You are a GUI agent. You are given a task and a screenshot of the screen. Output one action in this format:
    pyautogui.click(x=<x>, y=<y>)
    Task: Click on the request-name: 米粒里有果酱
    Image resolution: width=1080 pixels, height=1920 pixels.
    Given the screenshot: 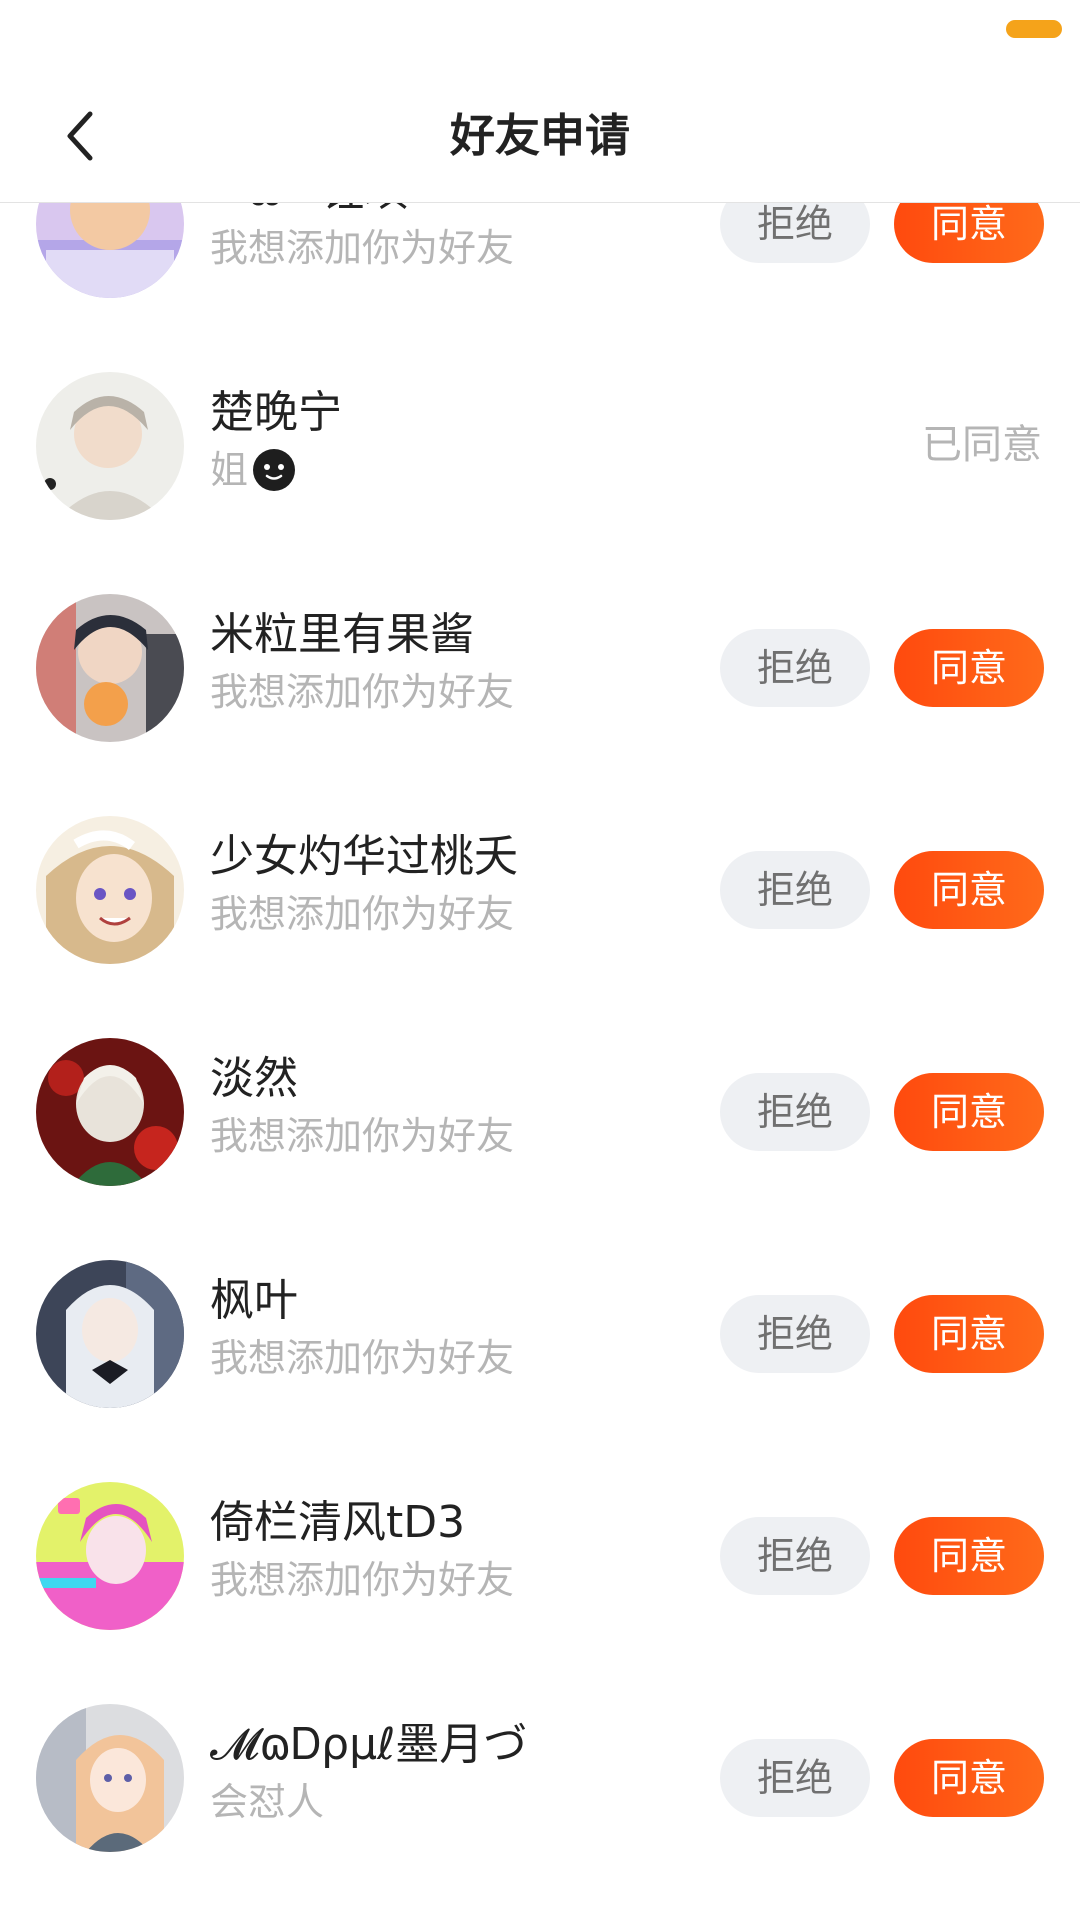 What is the action you would take?
    pyautogui.click(x=342, y=634)
    